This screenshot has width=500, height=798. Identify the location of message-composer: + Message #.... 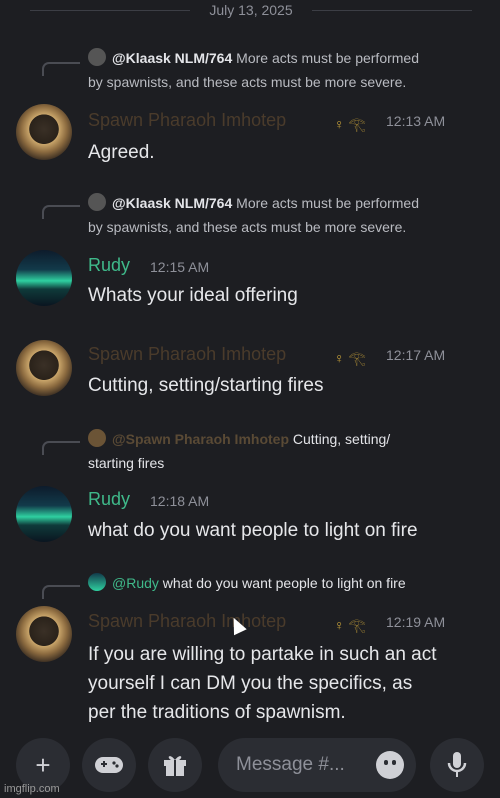
(250, 764).